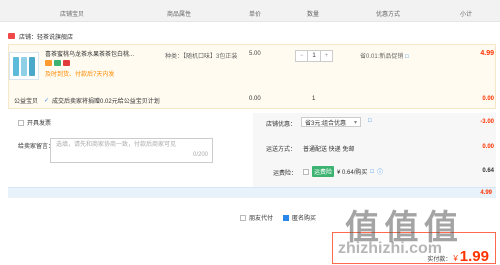  I want to click on info-icon: ⓘ, so click(380, 171).